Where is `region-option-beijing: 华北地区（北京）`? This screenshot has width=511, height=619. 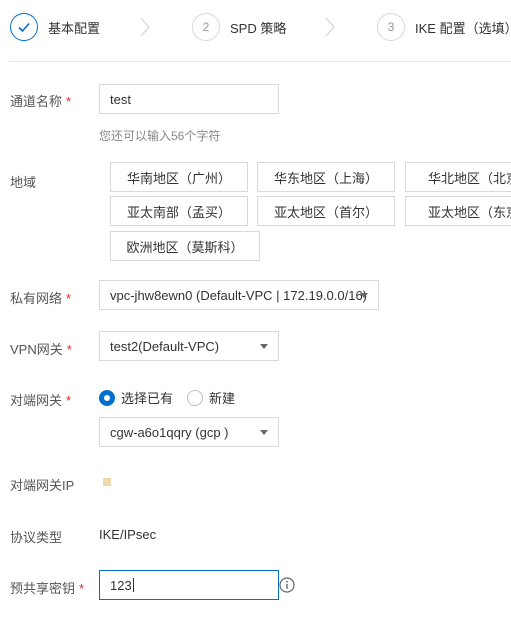
region-option-beijing: 华北地区（北京） is located at coordinates (458, 177).